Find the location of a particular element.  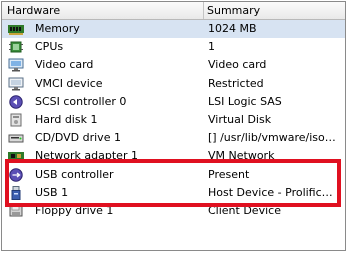

monitor-icon is located at coordinates (16, 65).